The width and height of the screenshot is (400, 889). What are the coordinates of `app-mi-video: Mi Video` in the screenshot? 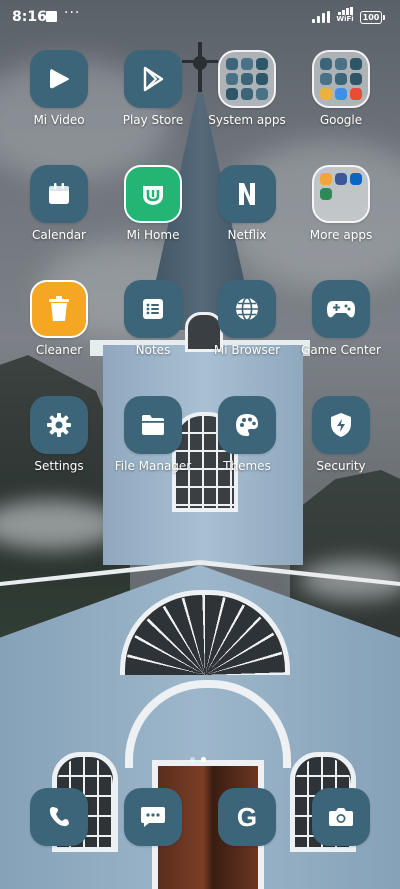 It's located at (59, 89).